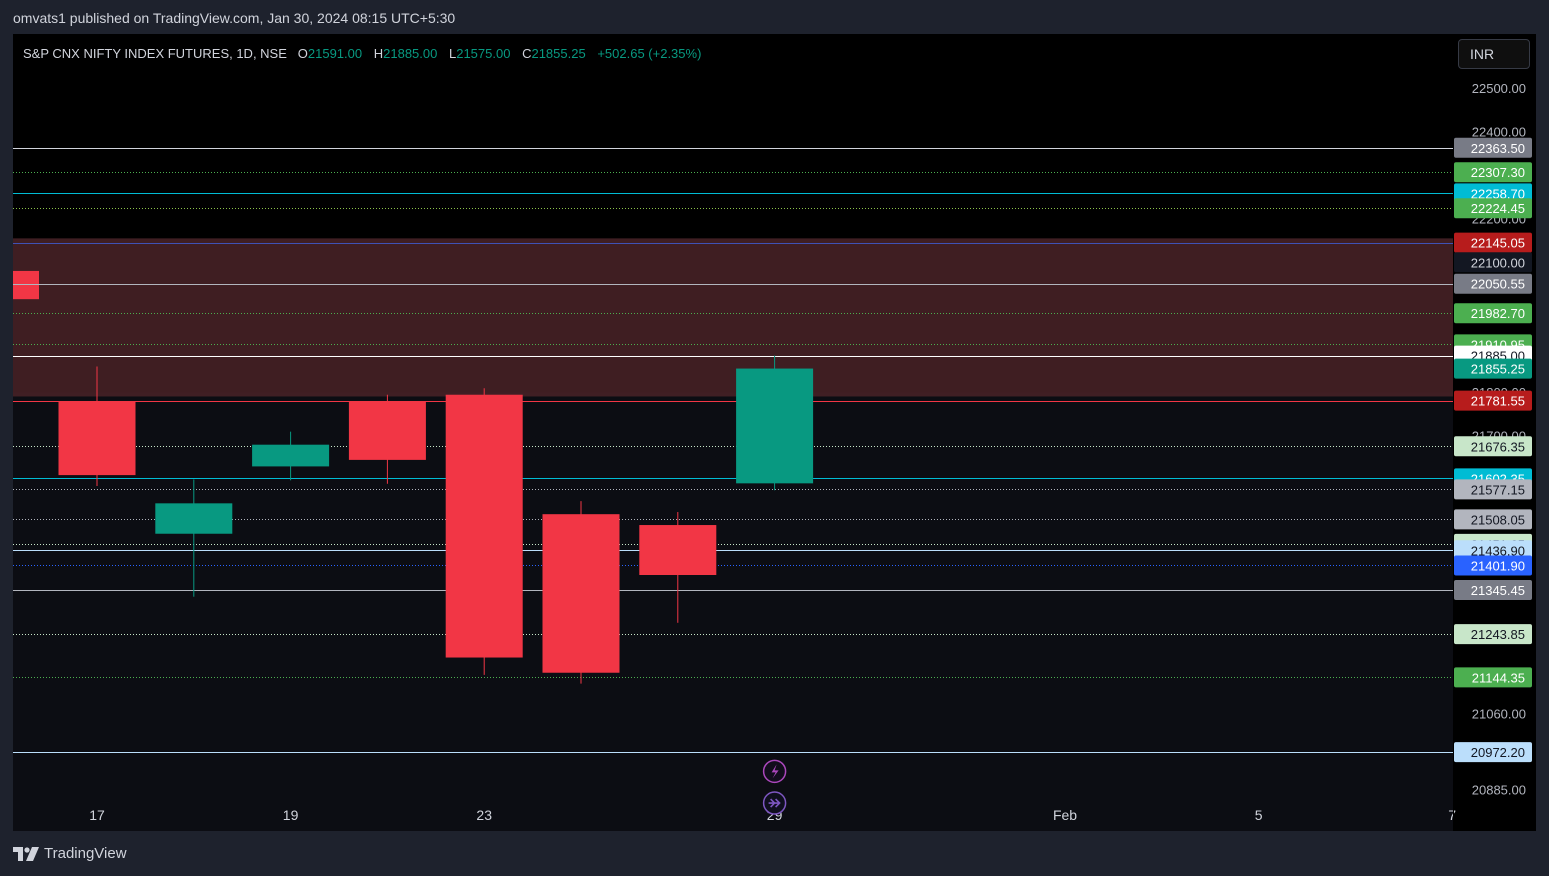 This screenshot has height=876, width=1549. What do you see at coordinates (302, 53) in the screenshot?
I see `open-label: O` at bounding box center [302, 53].